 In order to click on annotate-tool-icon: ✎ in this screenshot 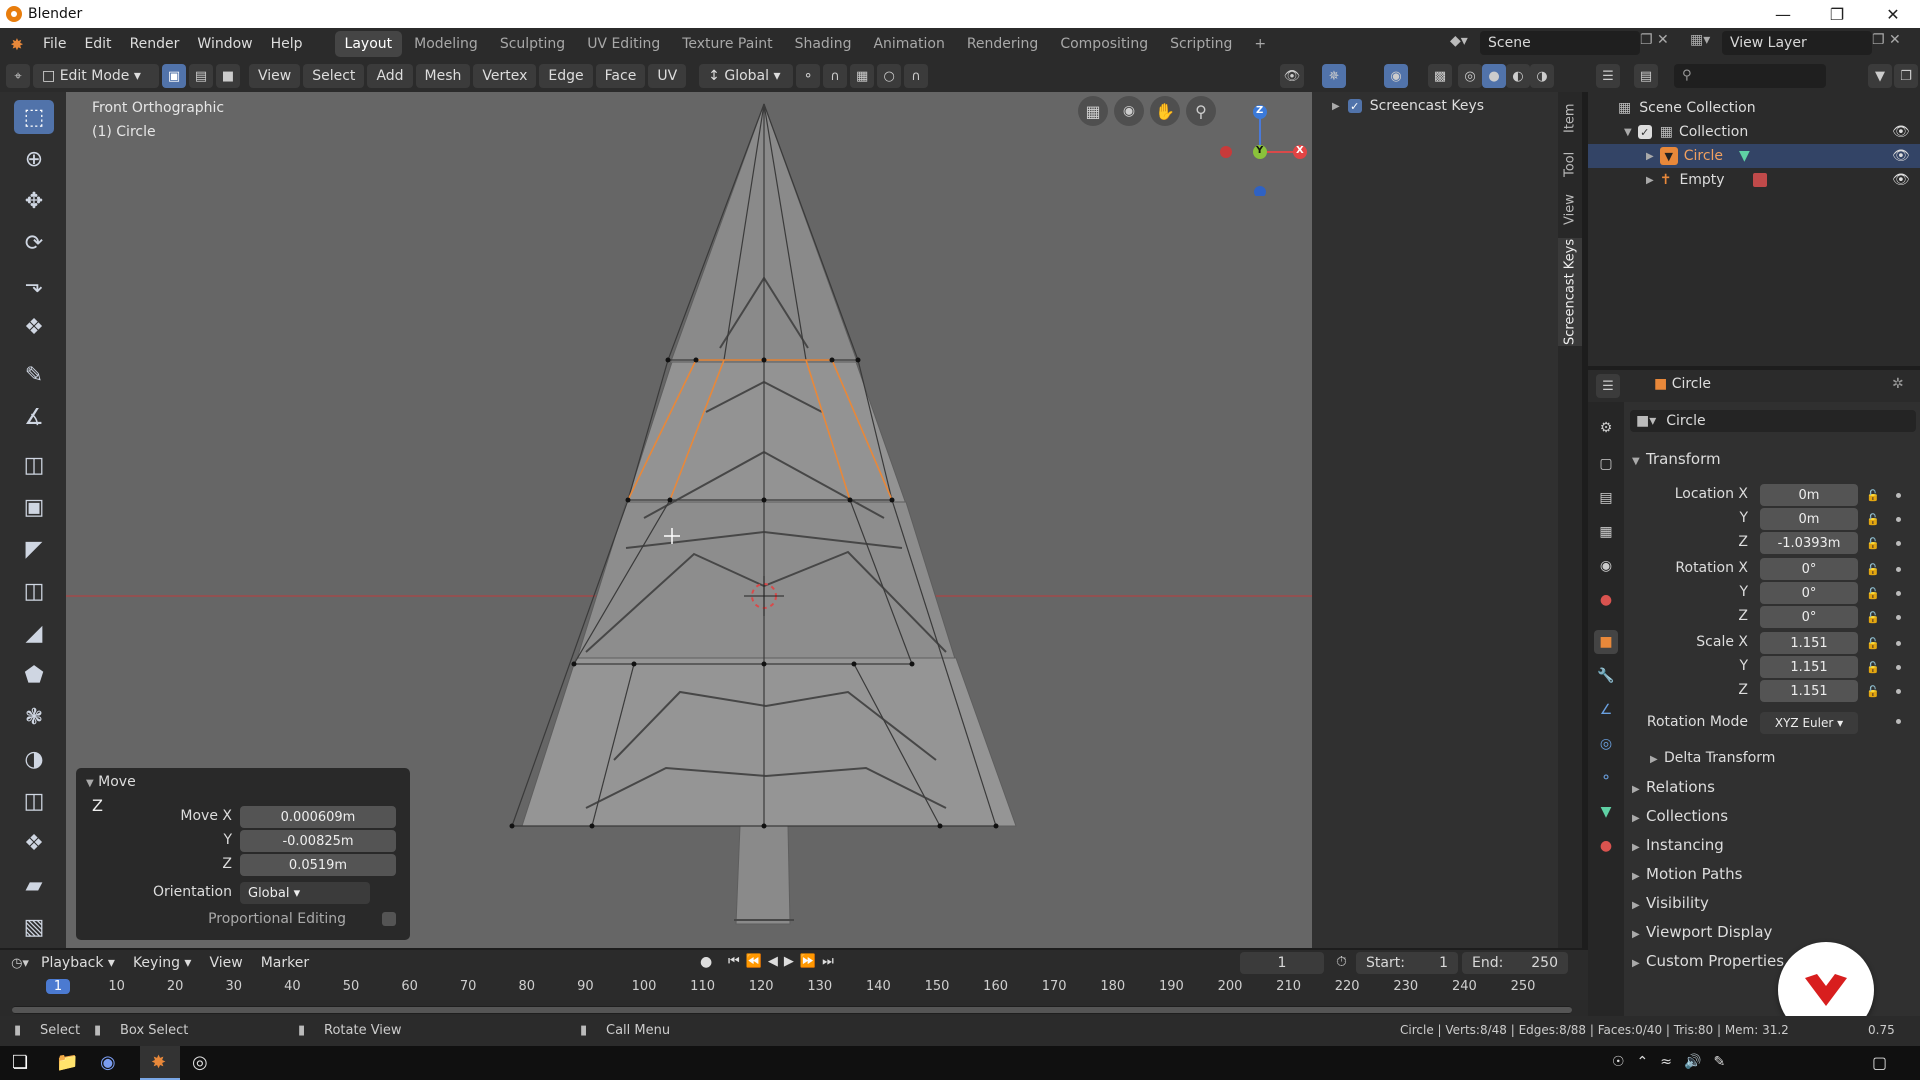, I will do `click(34, 375)`.